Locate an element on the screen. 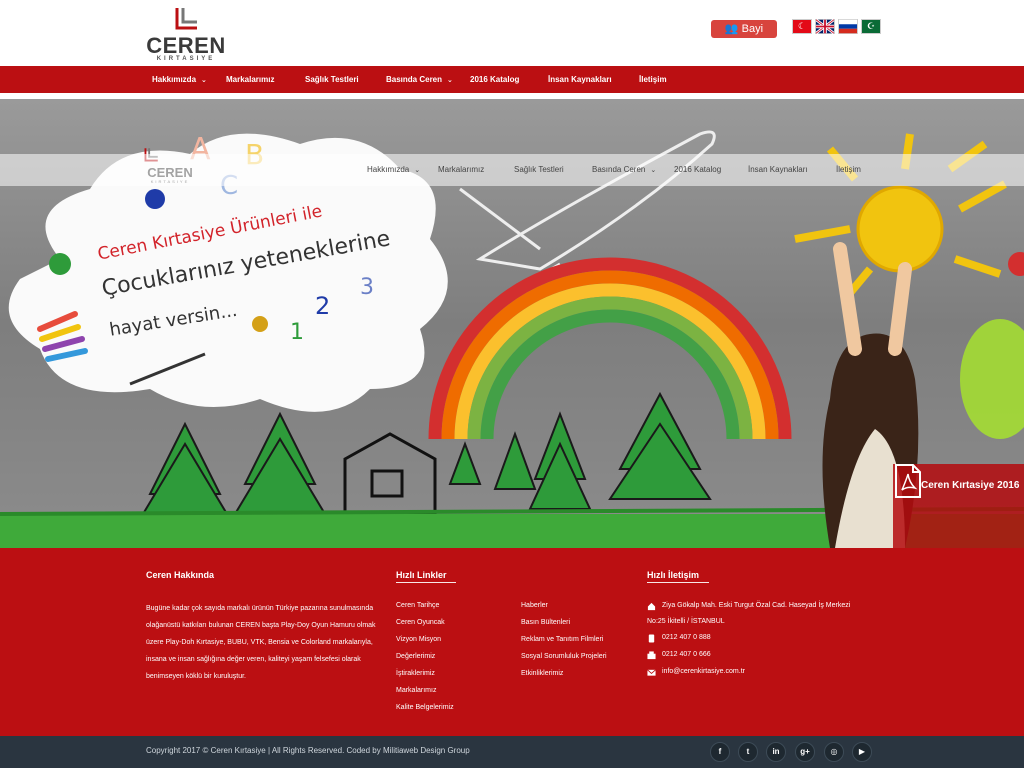 This screenshot has width=1024, height=768. catalog-download-button: Ceren Kırtasiye 2016 is located at coordinates (958, 506).